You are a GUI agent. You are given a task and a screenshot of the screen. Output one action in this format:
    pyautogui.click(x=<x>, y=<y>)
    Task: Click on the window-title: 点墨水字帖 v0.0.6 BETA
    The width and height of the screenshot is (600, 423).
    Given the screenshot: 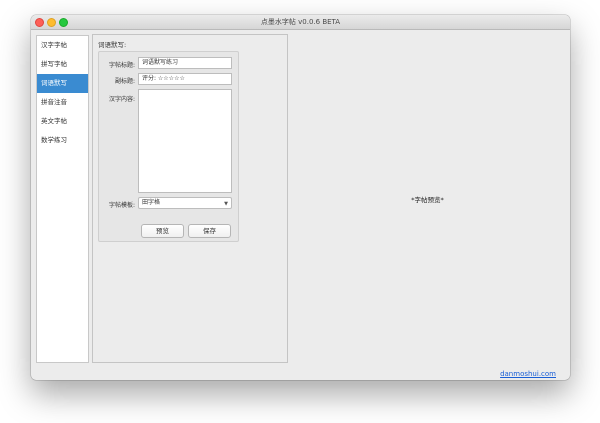 What is the action you would take?
    pyautogui.click(x=300, y=22)
    